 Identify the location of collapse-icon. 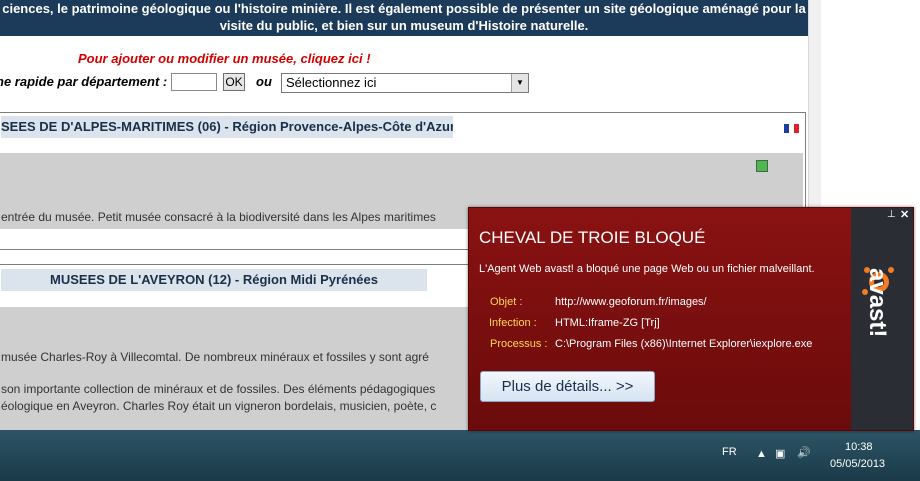
(762, 166).